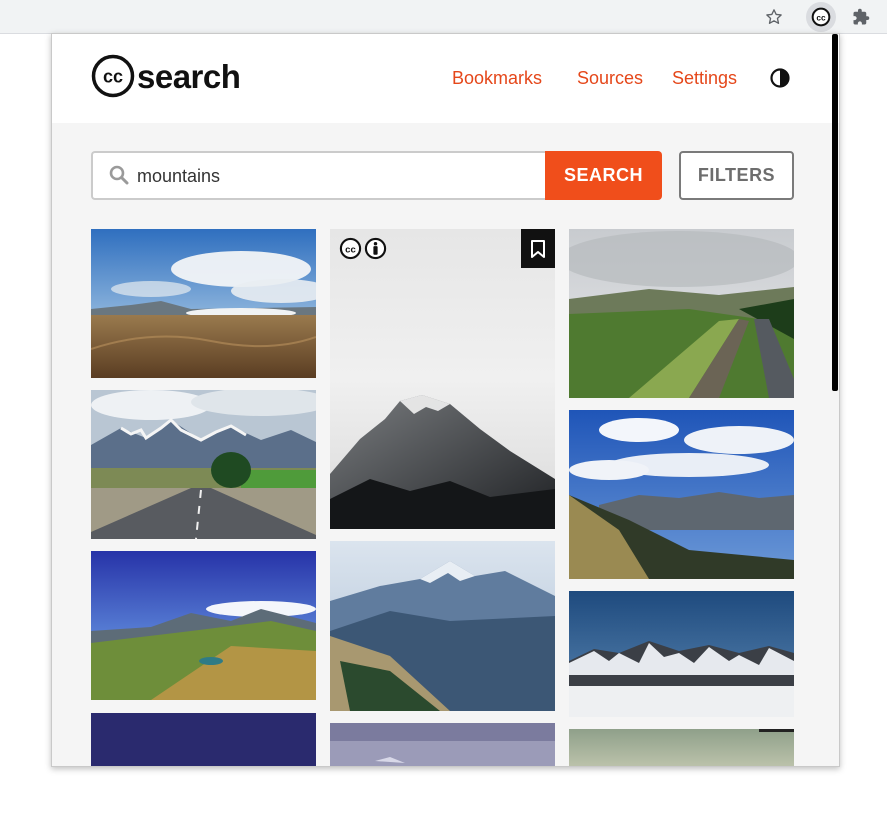 This screenshot has height=815, width=887. What do you see at coordinates (835, 212) in the screenshot?
I see `scrollbar-thumb` at bounding box center [835, 212].